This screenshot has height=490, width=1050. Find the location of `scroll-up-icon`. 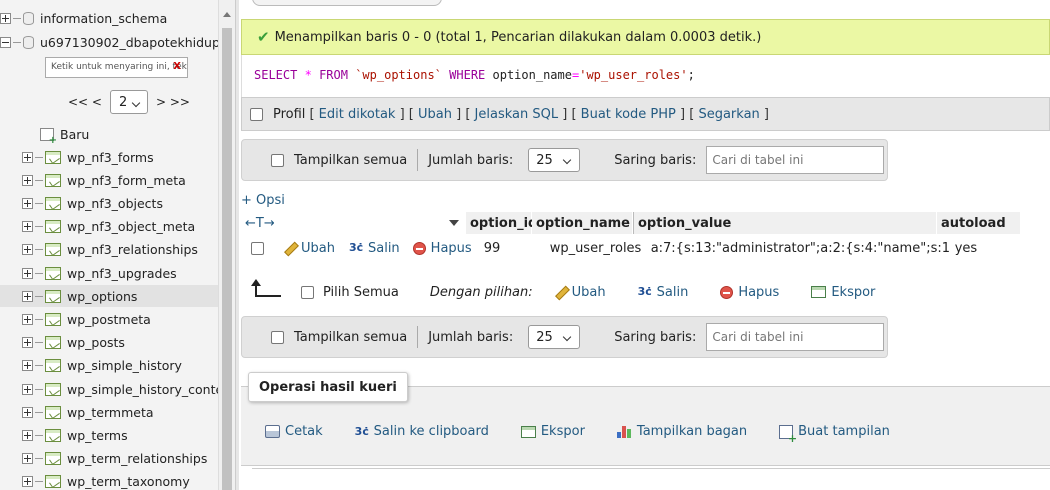

scroll-up-icon is located at coordinates (227, 14).